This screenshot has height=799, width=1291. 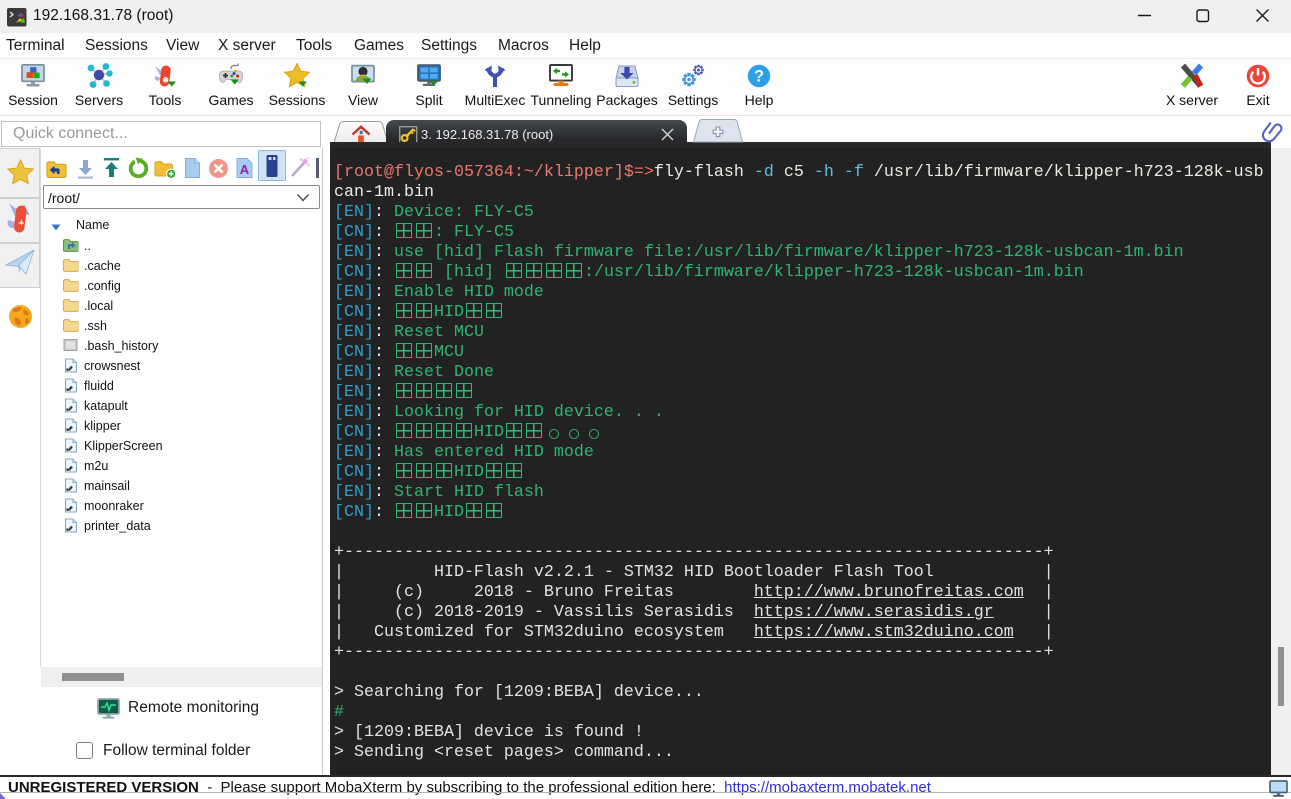 I want to click on svg-text: A, so click(x=245, y=169).